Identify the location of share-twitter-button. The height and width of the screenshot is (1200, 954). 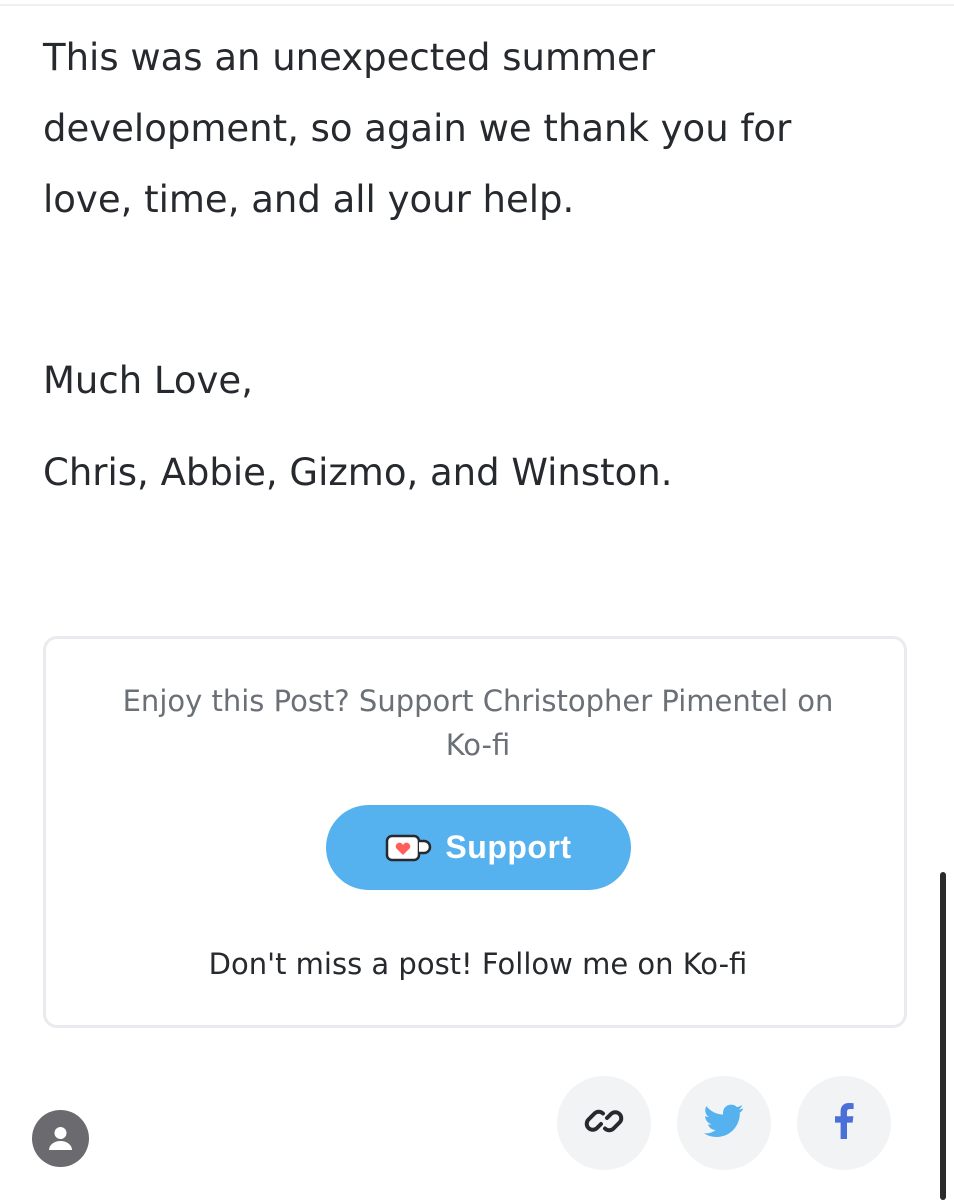
(724, 1123).